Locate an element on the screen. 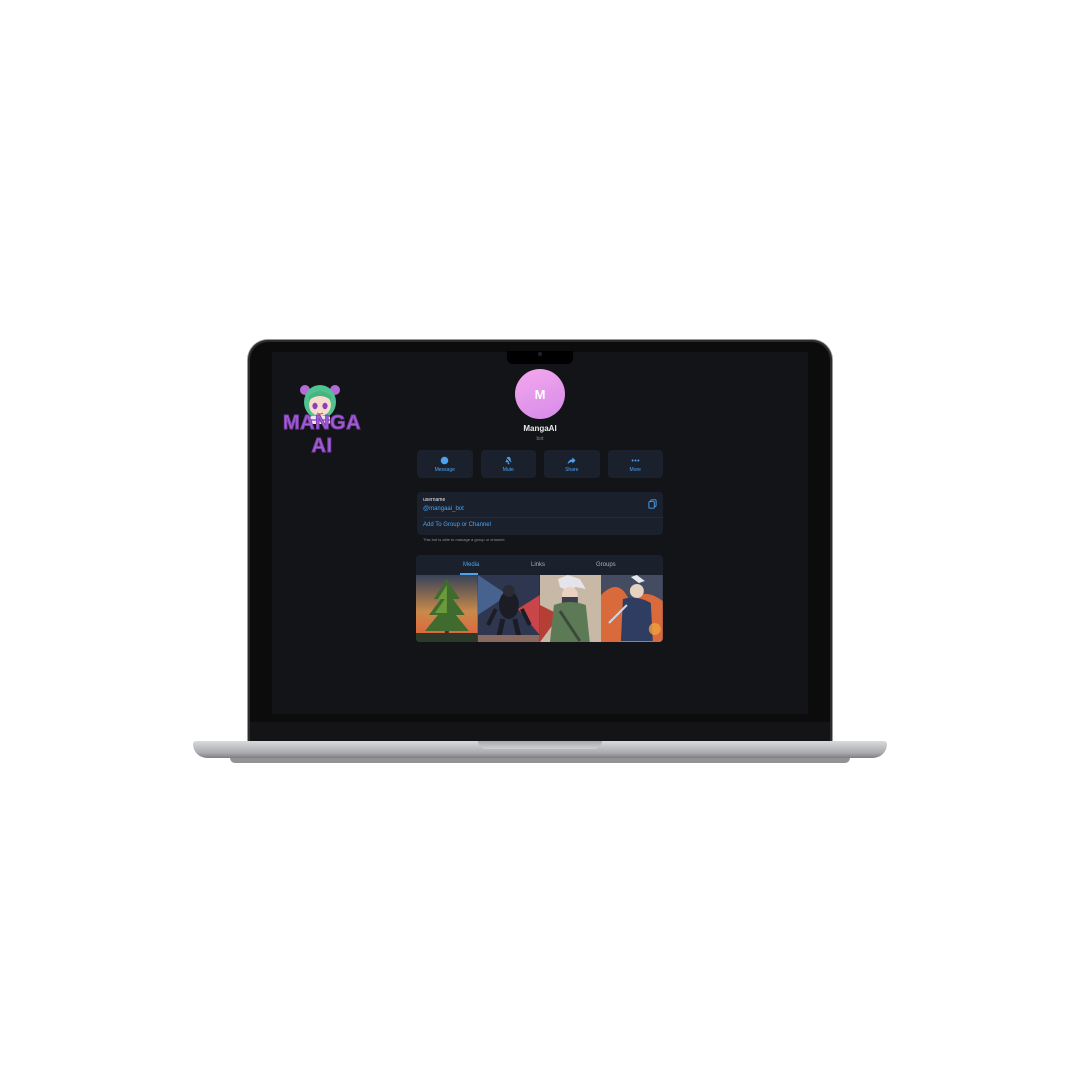 This screenshot has width=1080, height=1080. share-button: Share is located at coordinates (572, 464).